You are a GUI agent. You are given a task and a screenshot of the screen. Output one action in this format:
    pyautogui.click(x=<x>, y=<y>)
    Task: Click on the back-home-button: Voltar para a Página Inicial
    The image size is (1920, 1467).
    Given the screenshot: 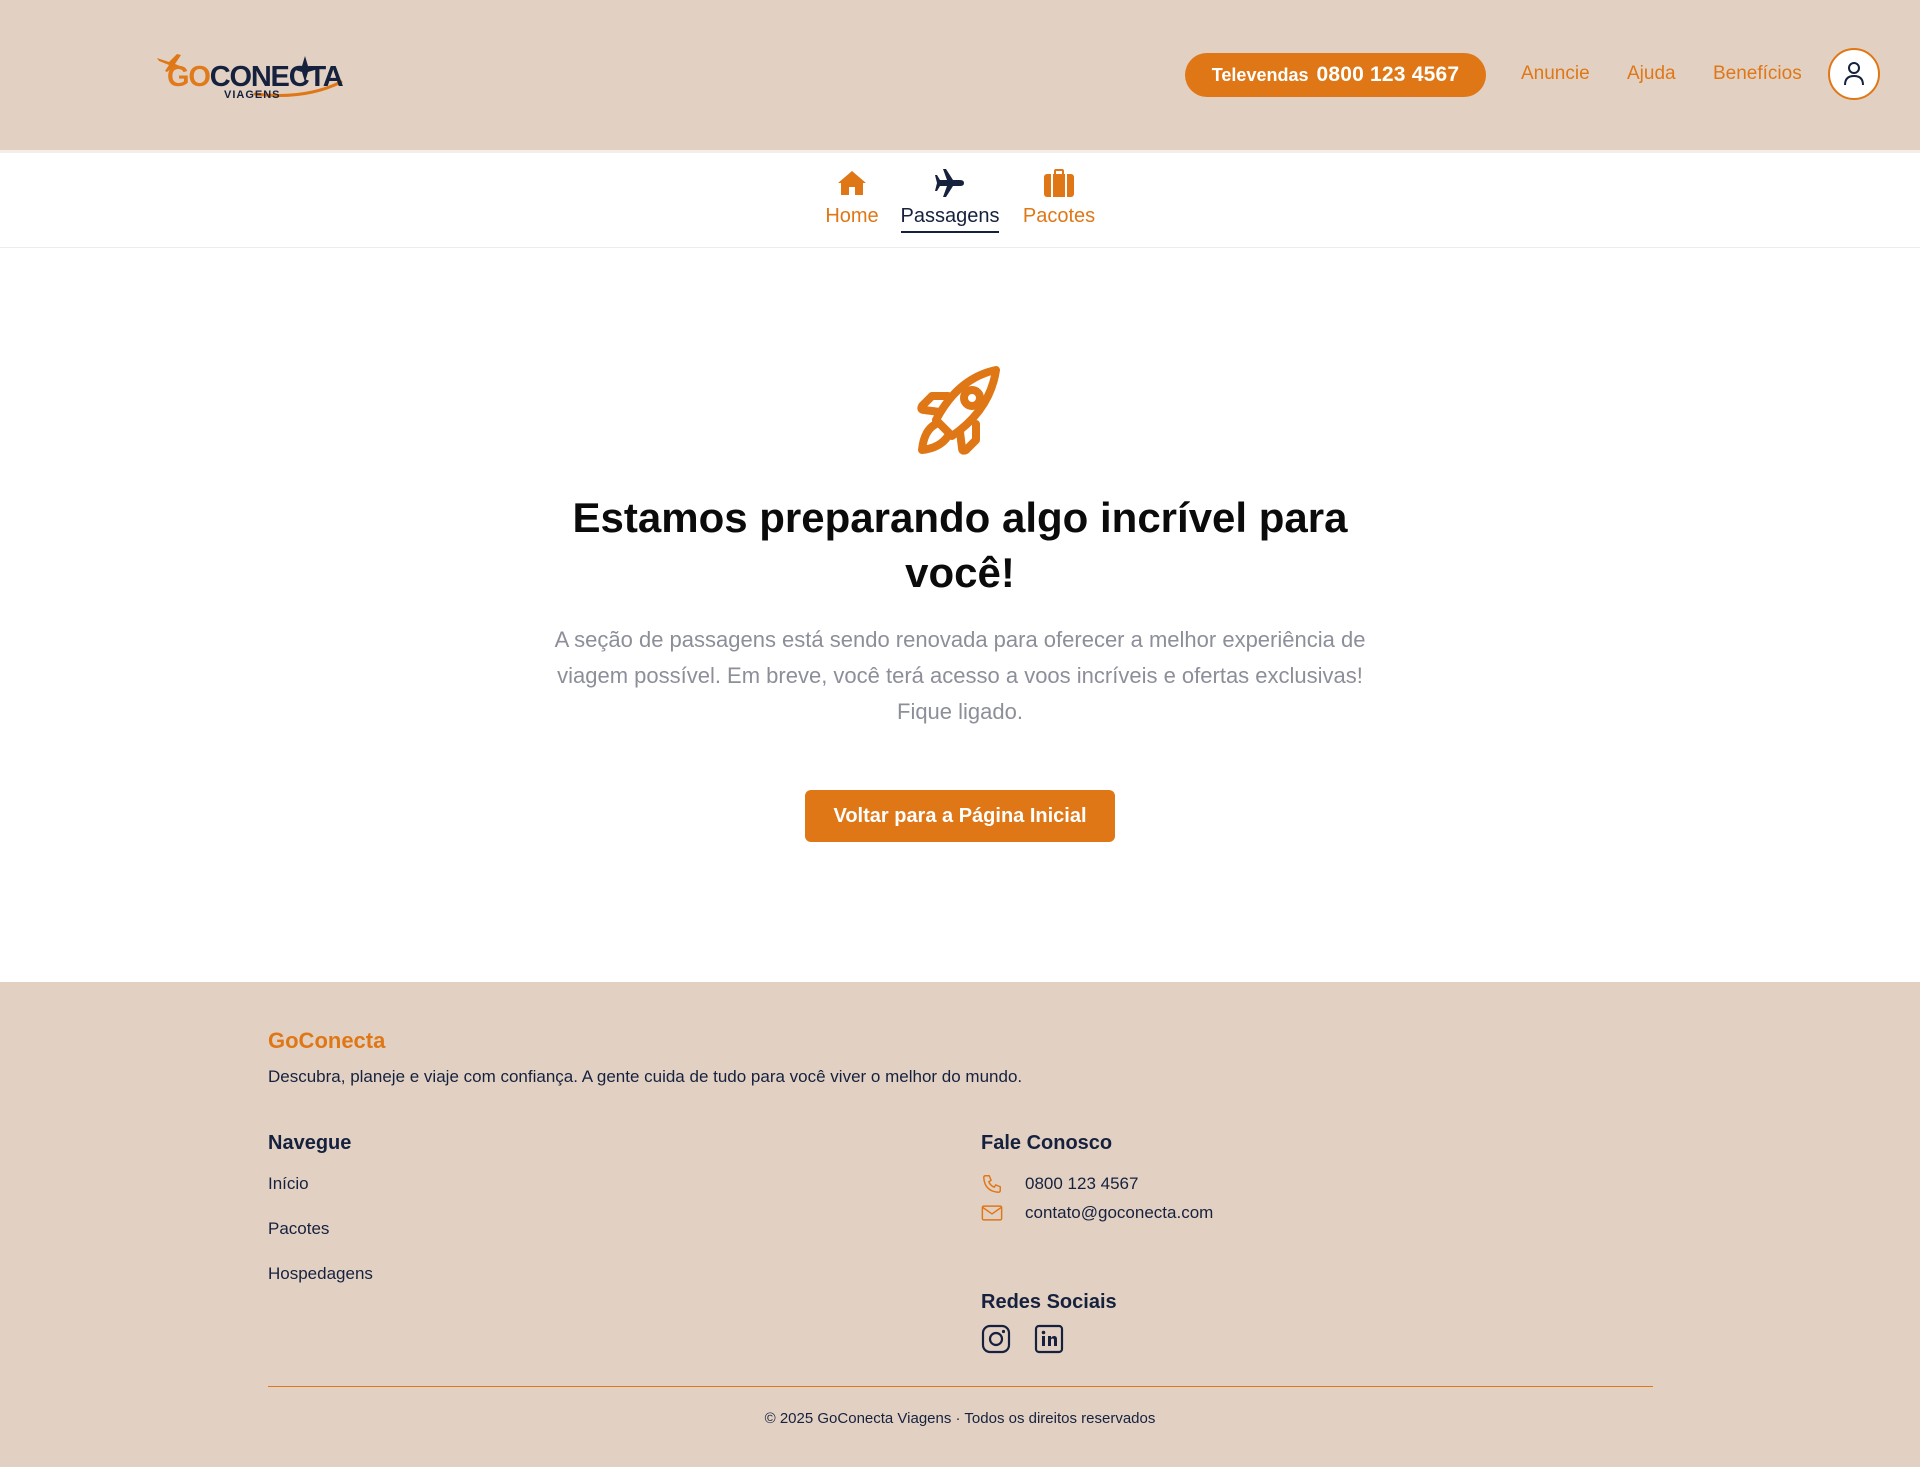 What is the action you would take?
    pyautogui.click(x=960, y=816)
    